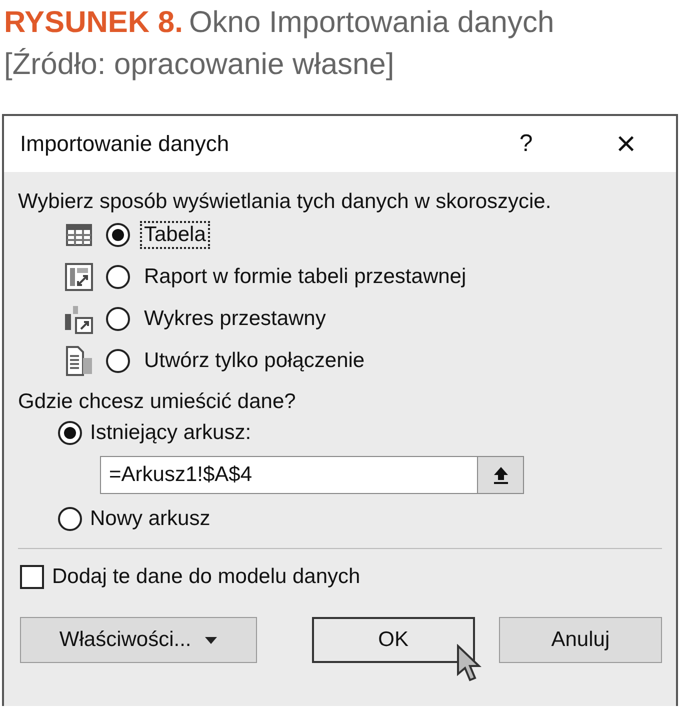  What do you see at coordinates (305, 277) in the screenshot?
I see `option-label: Raport w formie tabeli przestawnej` at bounding box center [305, 277].